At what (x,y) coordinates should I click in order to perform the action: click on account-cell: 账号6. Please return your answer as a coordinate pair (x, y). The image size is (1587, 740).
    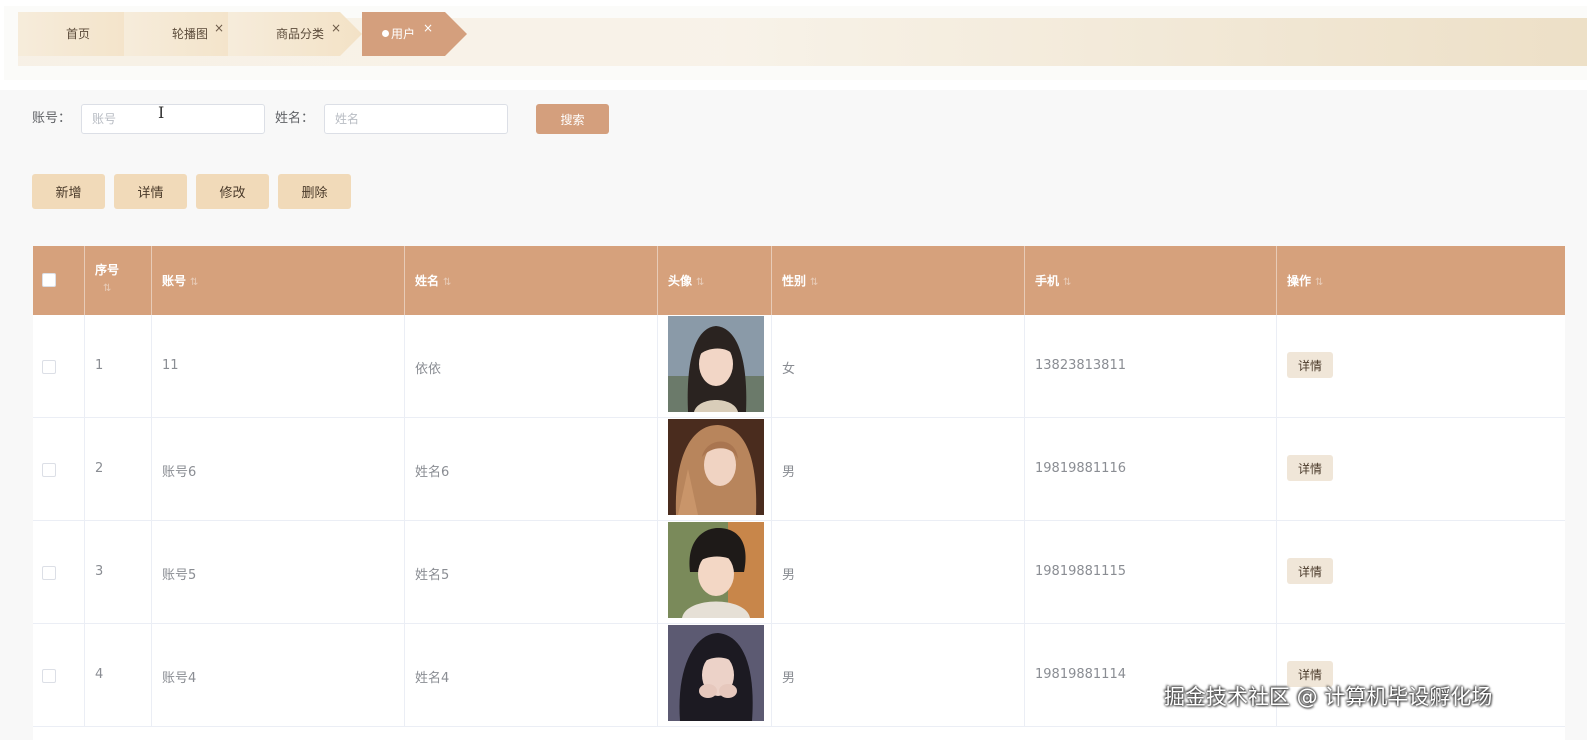
    Looking at the image, I should click on (278, 469).